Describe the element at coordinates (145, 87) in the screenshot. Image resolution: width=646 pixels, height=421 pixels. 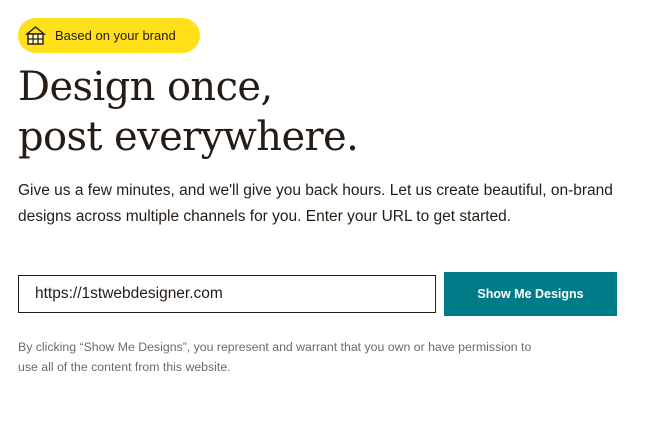
I see `headline-line-1: Design once,` at that location.